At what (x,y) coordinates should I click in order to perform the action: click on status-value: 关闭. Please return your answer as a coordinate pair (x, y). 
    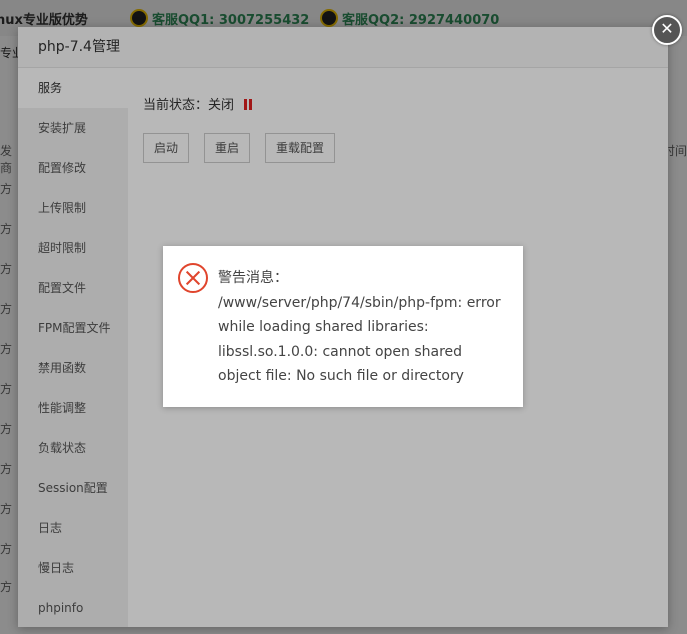
    Looking at the image, I should click on (221, 105).